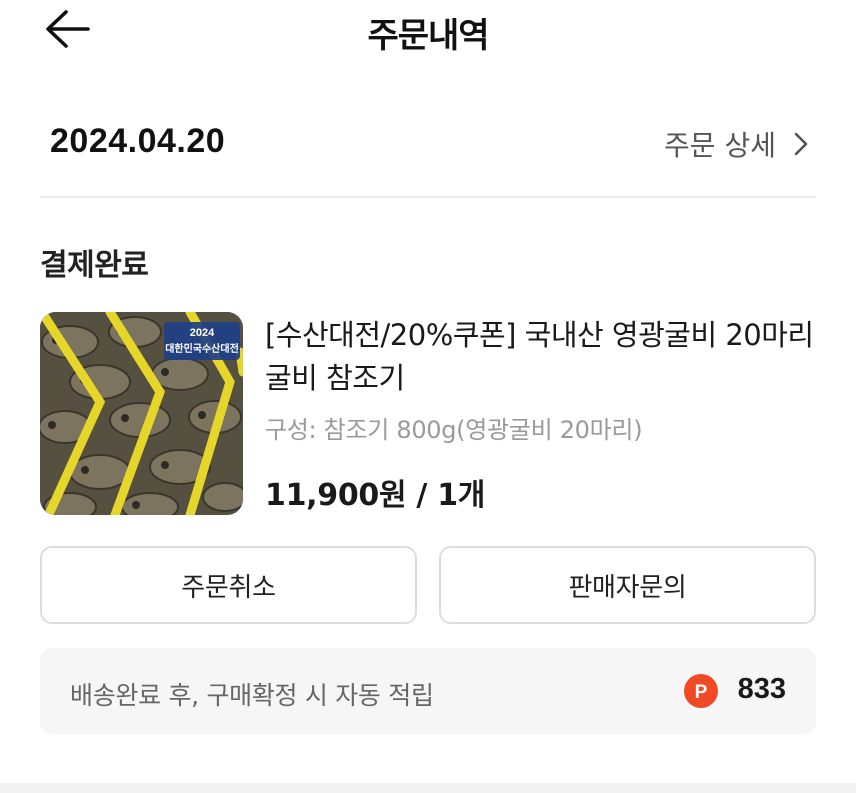 This screenshot has height=793, width=856. I want to click on order-detail-link: 주문 상세, so click(736, 144).